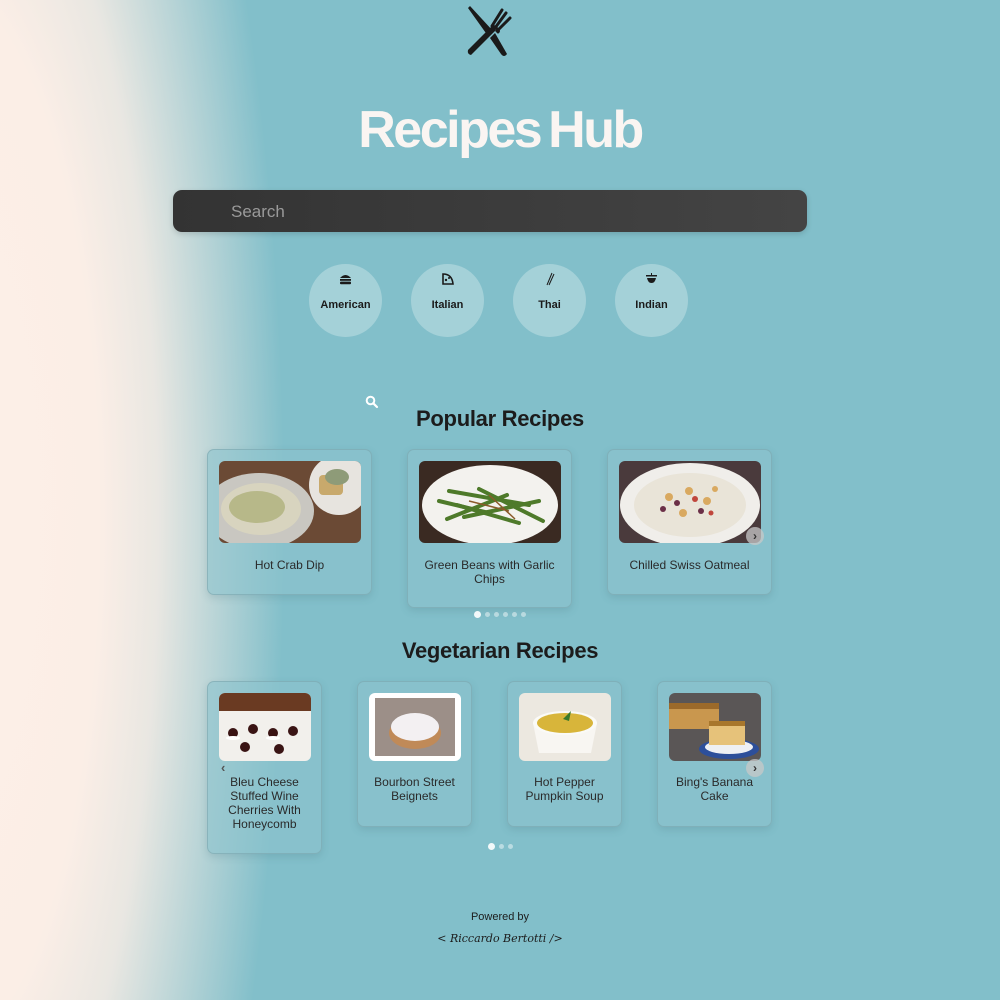  I want to click on recipe-card-green-beans: Green Beans with Garlic Chips, so click(489, 528).